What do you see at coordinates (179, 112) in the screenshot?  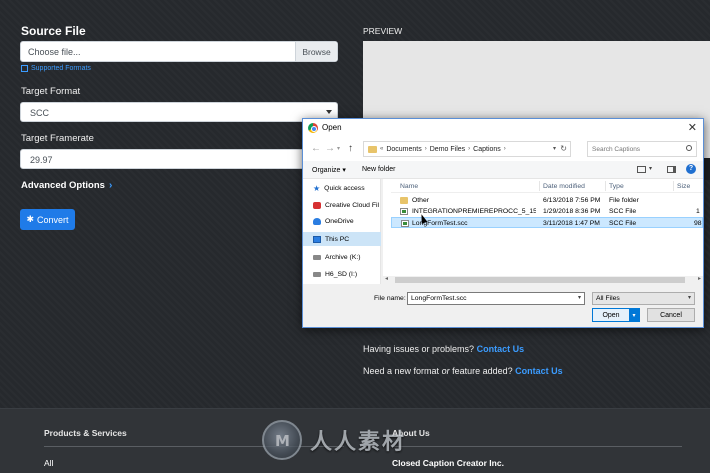 I see `target-format-select: SCC` at bounding box center [179, 112].